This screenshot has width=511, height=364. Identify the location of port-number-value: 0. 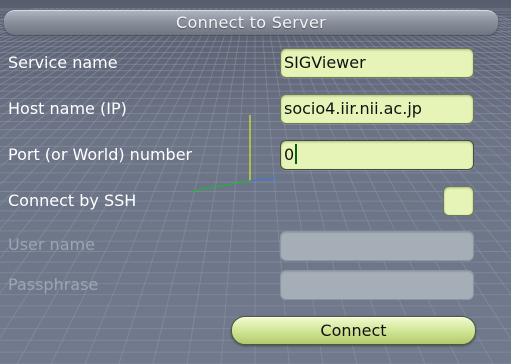
(289, 154).